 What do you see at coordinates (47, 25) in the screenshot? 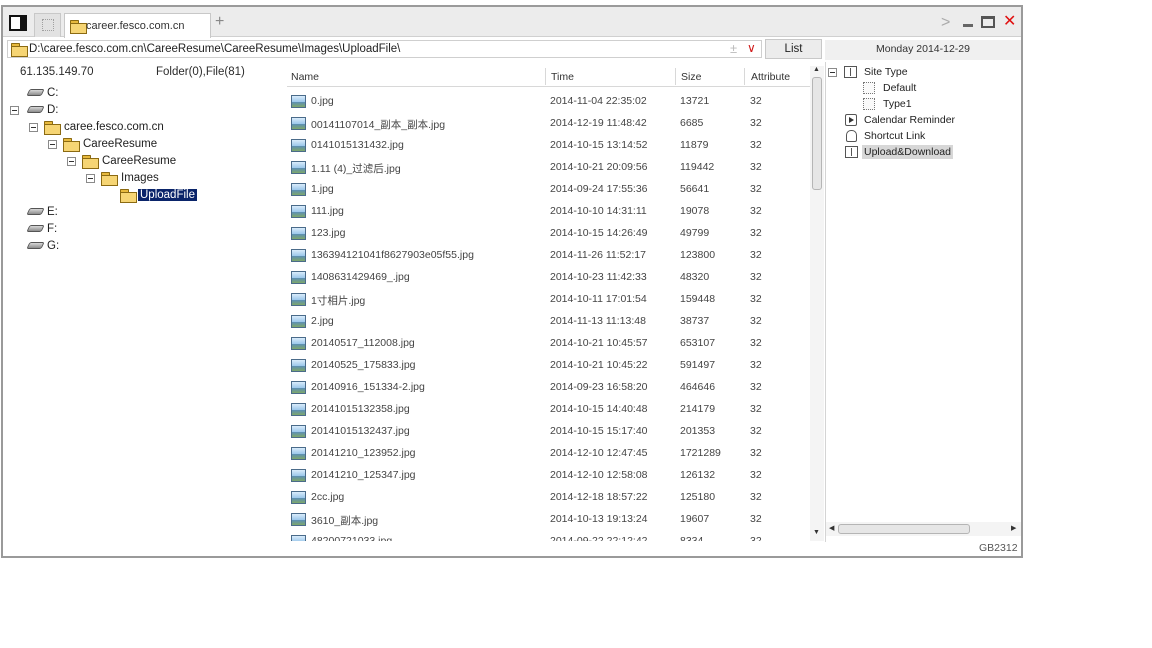
I see `tab-blank` at bounding box center [47, 25].